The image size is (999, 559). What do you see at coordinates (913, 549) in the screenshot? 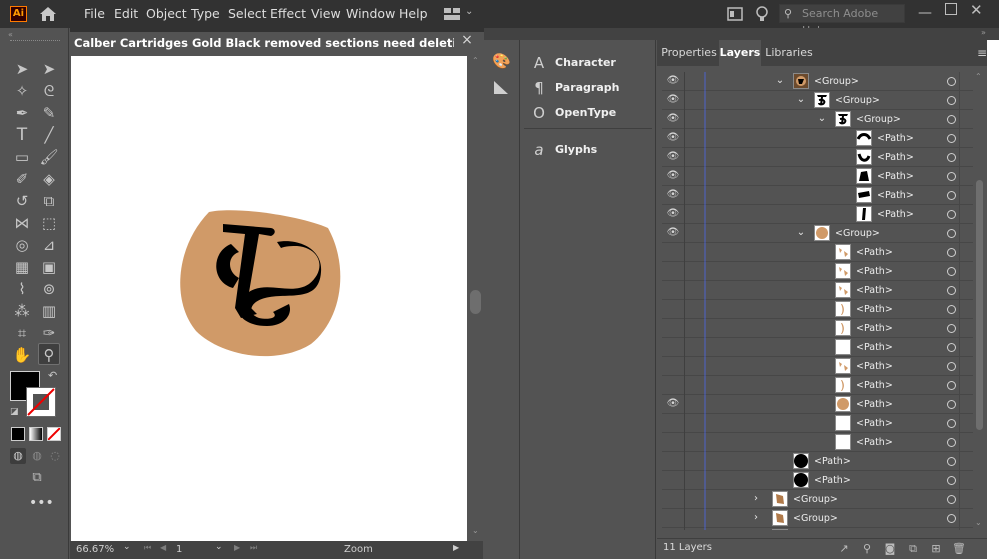
I see `create-sublayer-icon: ⧉` at bounding box center [913, 549].